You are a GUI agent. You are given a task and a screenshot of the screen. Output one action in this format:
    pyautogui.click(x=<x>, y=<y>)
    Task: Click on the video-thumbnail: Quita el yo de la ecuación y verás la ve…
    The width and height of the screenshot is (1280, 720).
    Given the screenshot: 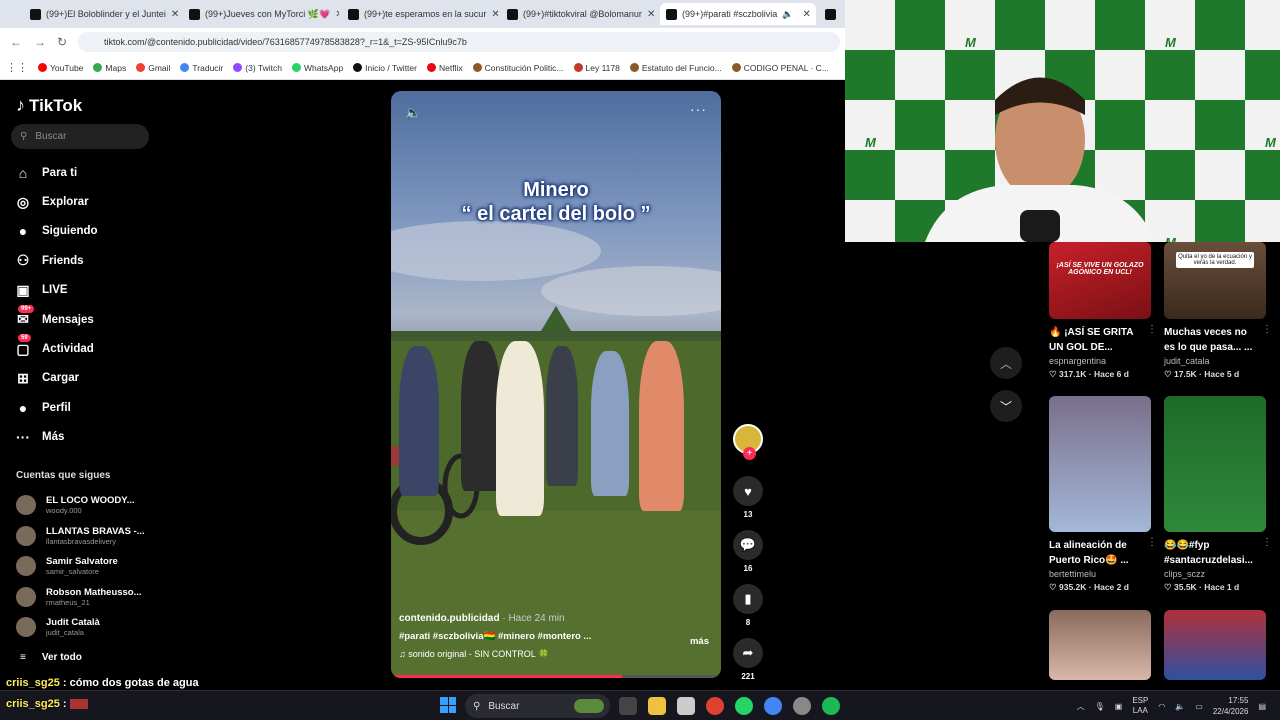 What is the action you would take?
    pyautogui.click(x=1215, y=280)
    